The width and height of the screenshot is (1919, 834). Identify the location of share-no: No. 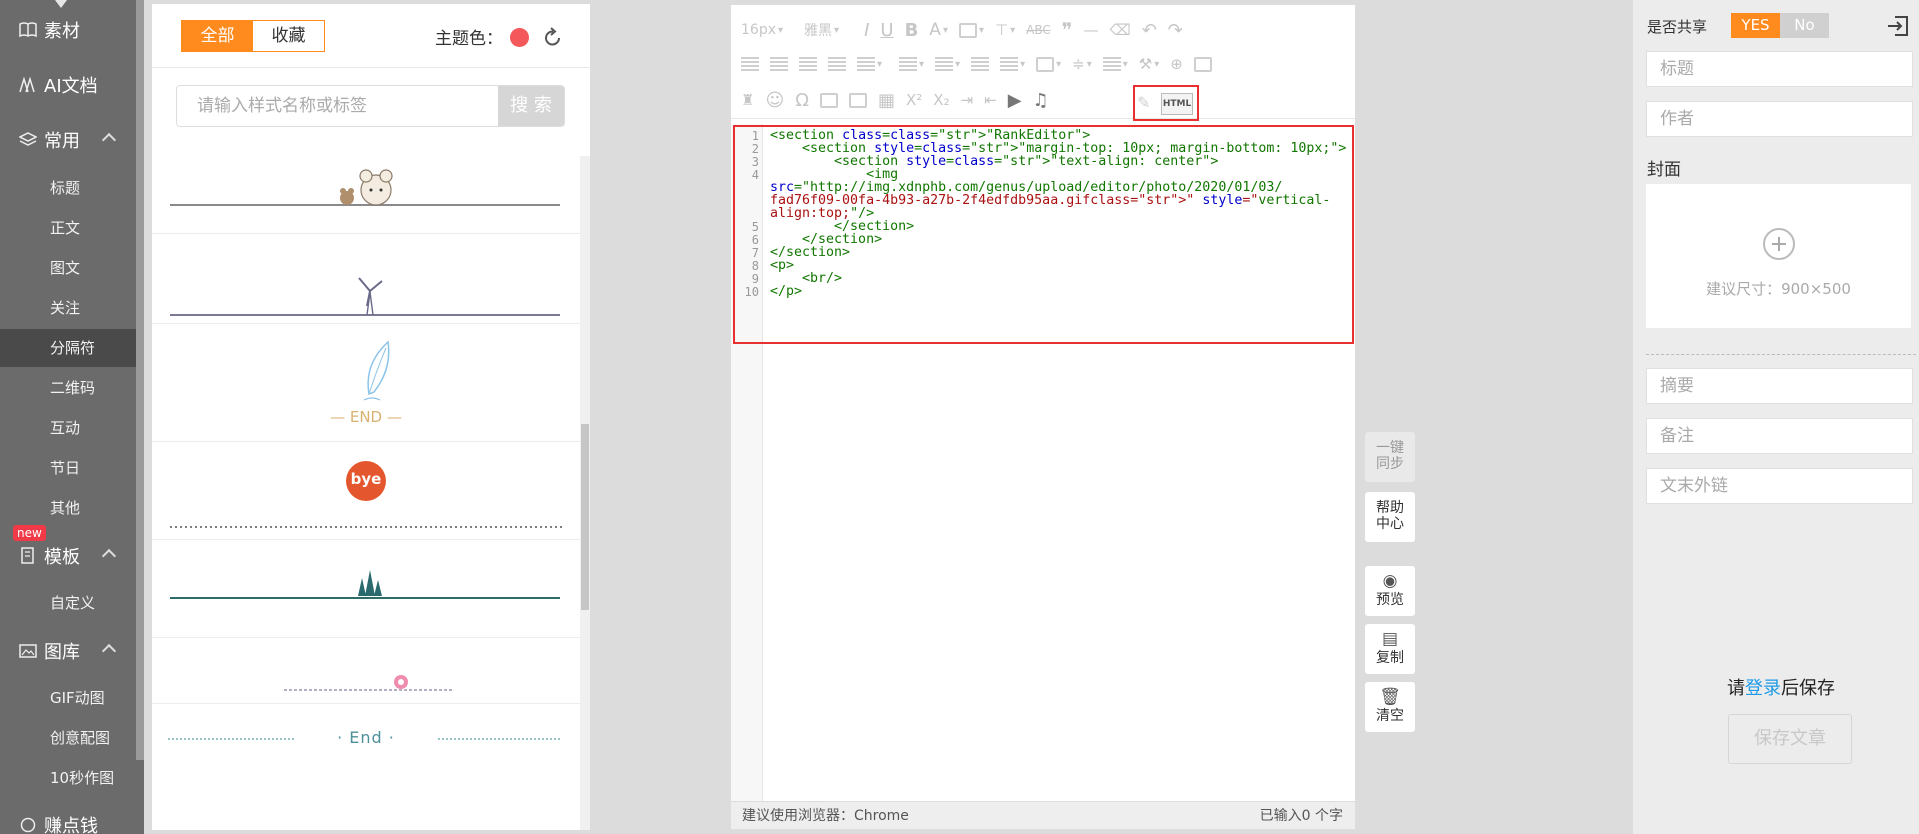
(1804, 25).